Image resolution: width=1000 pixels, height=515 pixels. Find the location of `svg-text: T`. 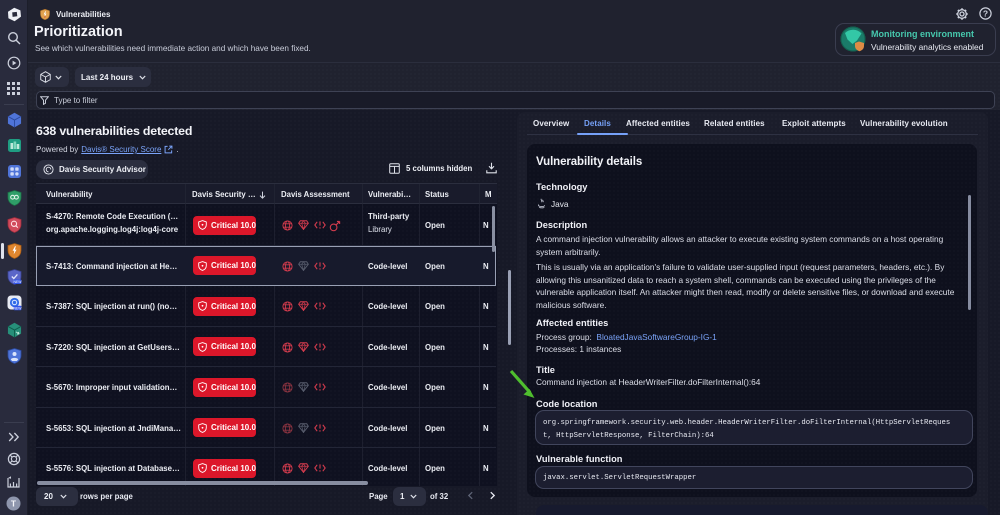

svg-text: T is located at coordinates (14, 504).